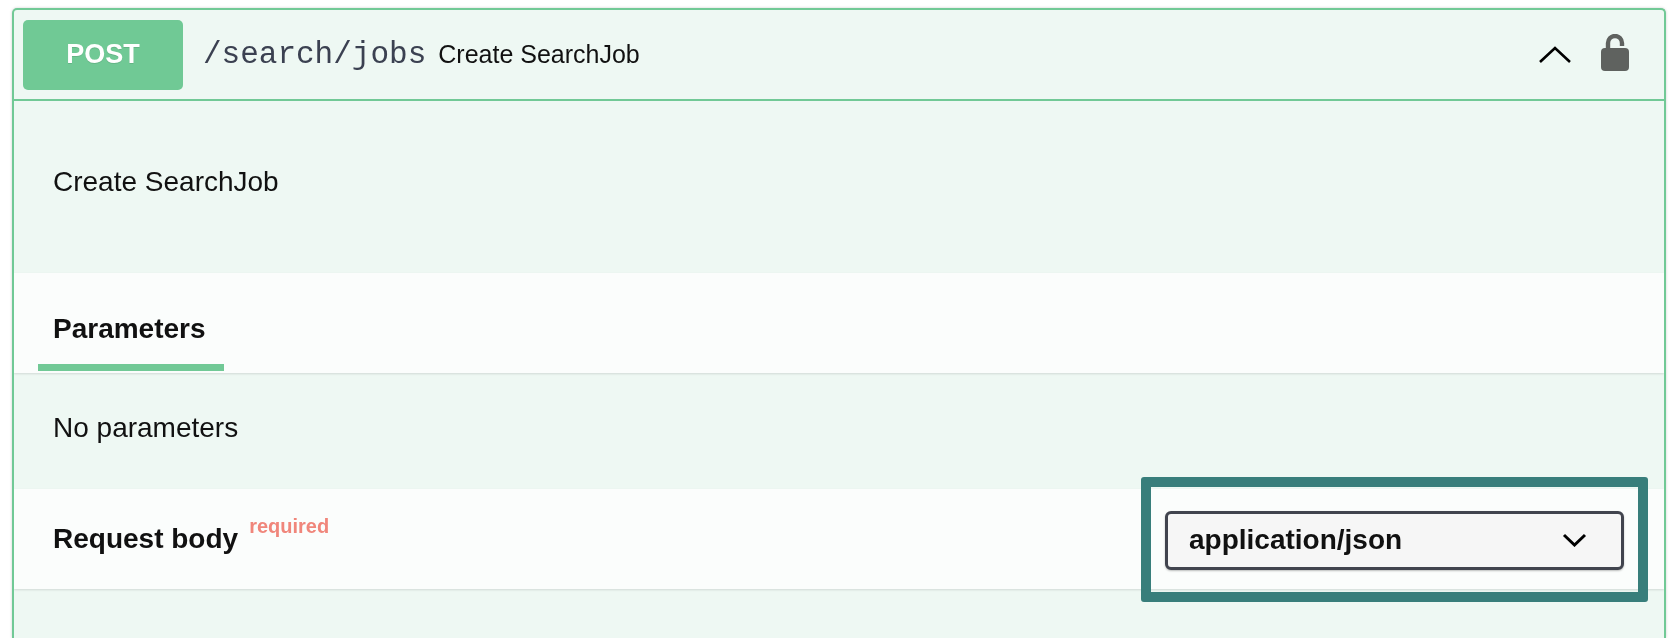 This screenshot has height=638, width=1678. Describe the element at coordinates (1394, 540) in the screenshot. I see `content-type-select: application/json` at that location.